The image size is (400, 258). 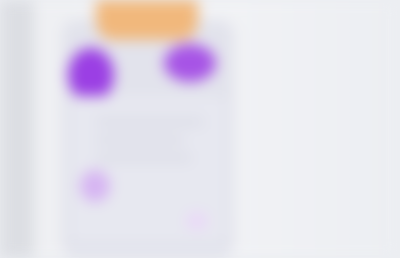 What do you see at coordinates (197, 221) in the screenshot?
I see `bottom-right-dot-icon` at bounding box center [197, 221].